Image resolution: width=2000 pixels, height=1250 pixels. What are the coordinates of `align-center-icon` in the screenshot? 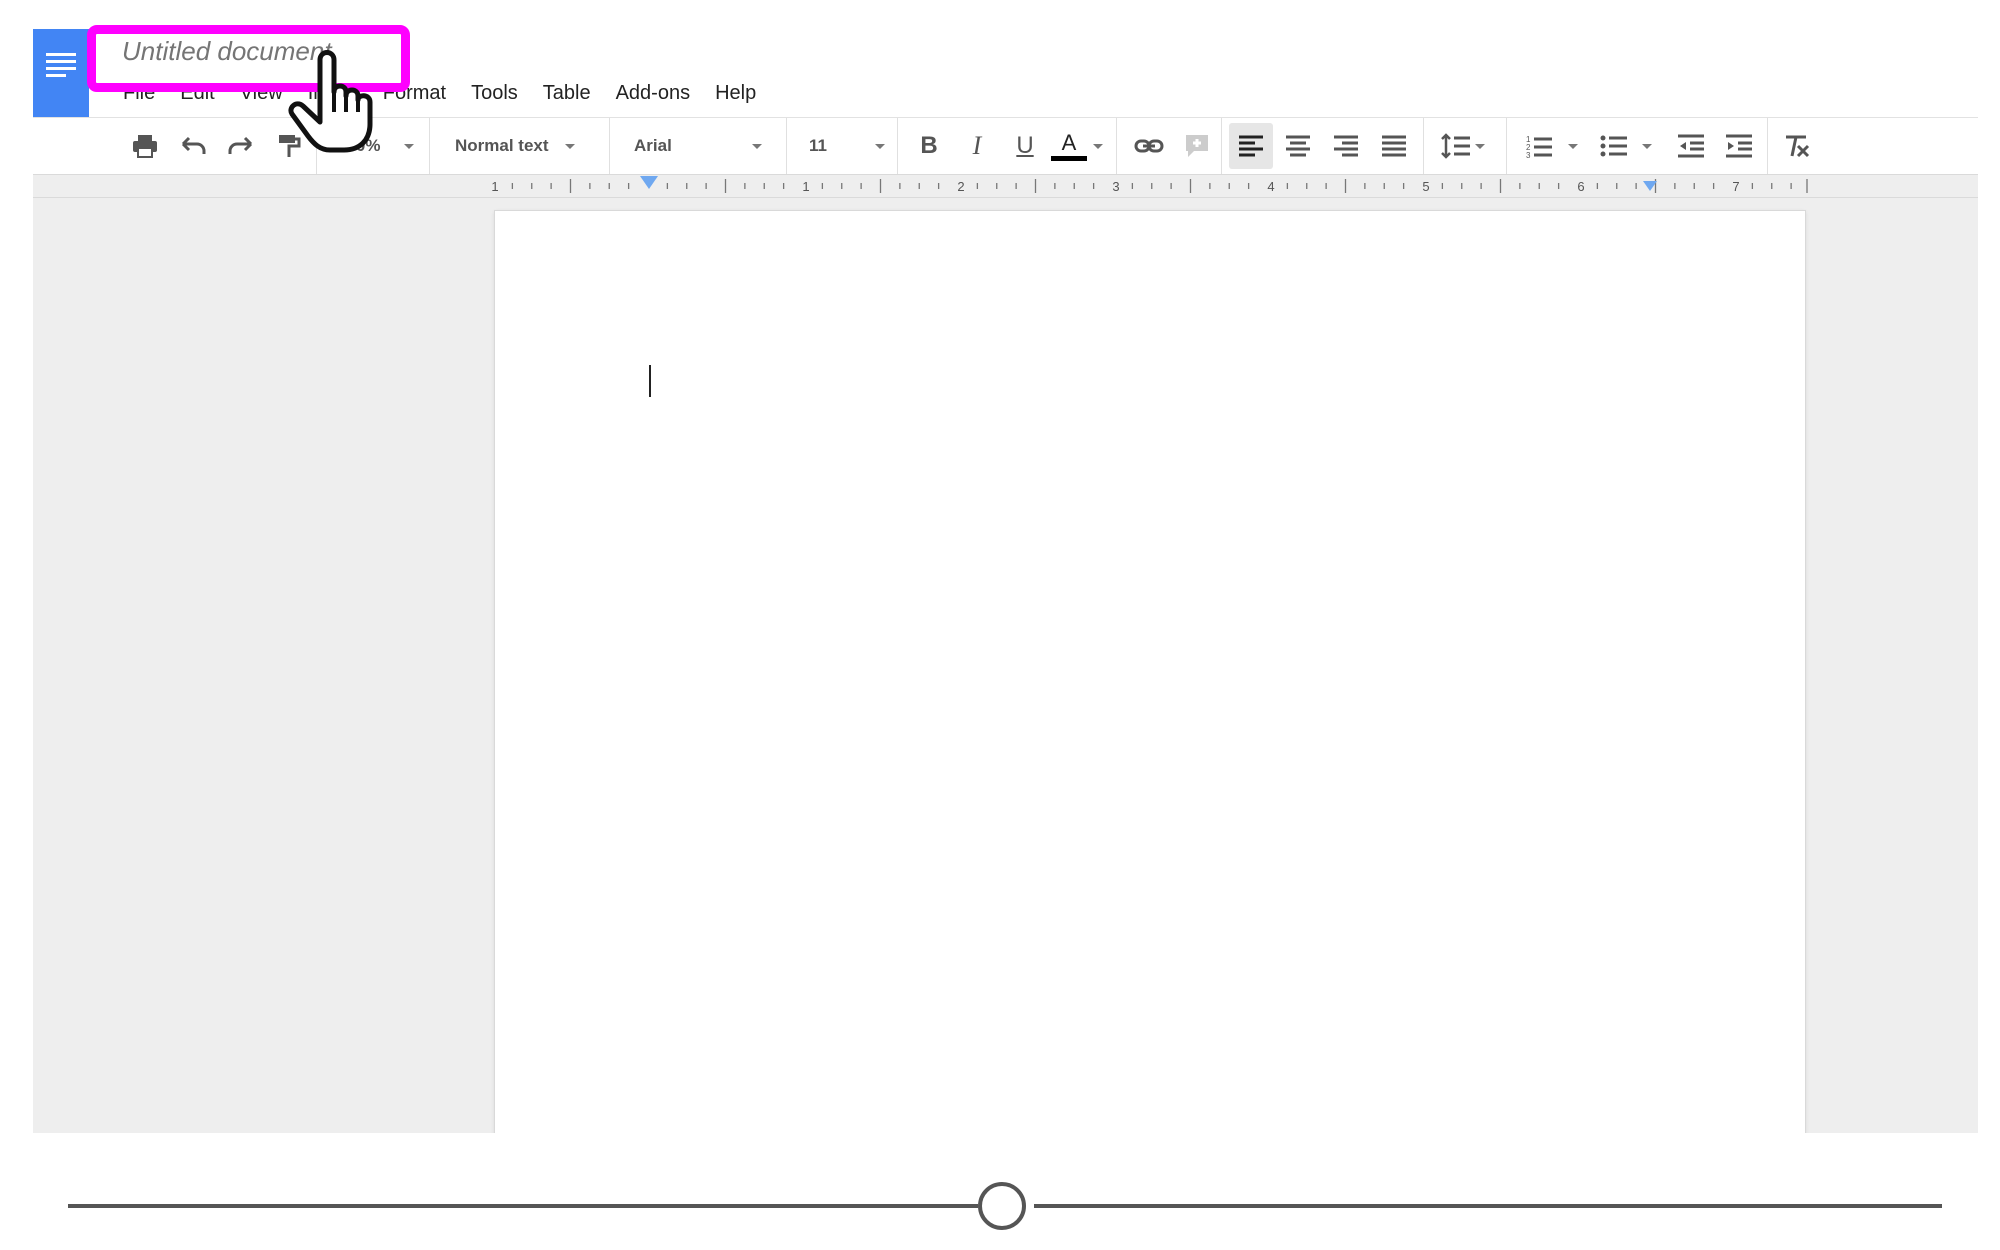 It's located at (1298, 146).